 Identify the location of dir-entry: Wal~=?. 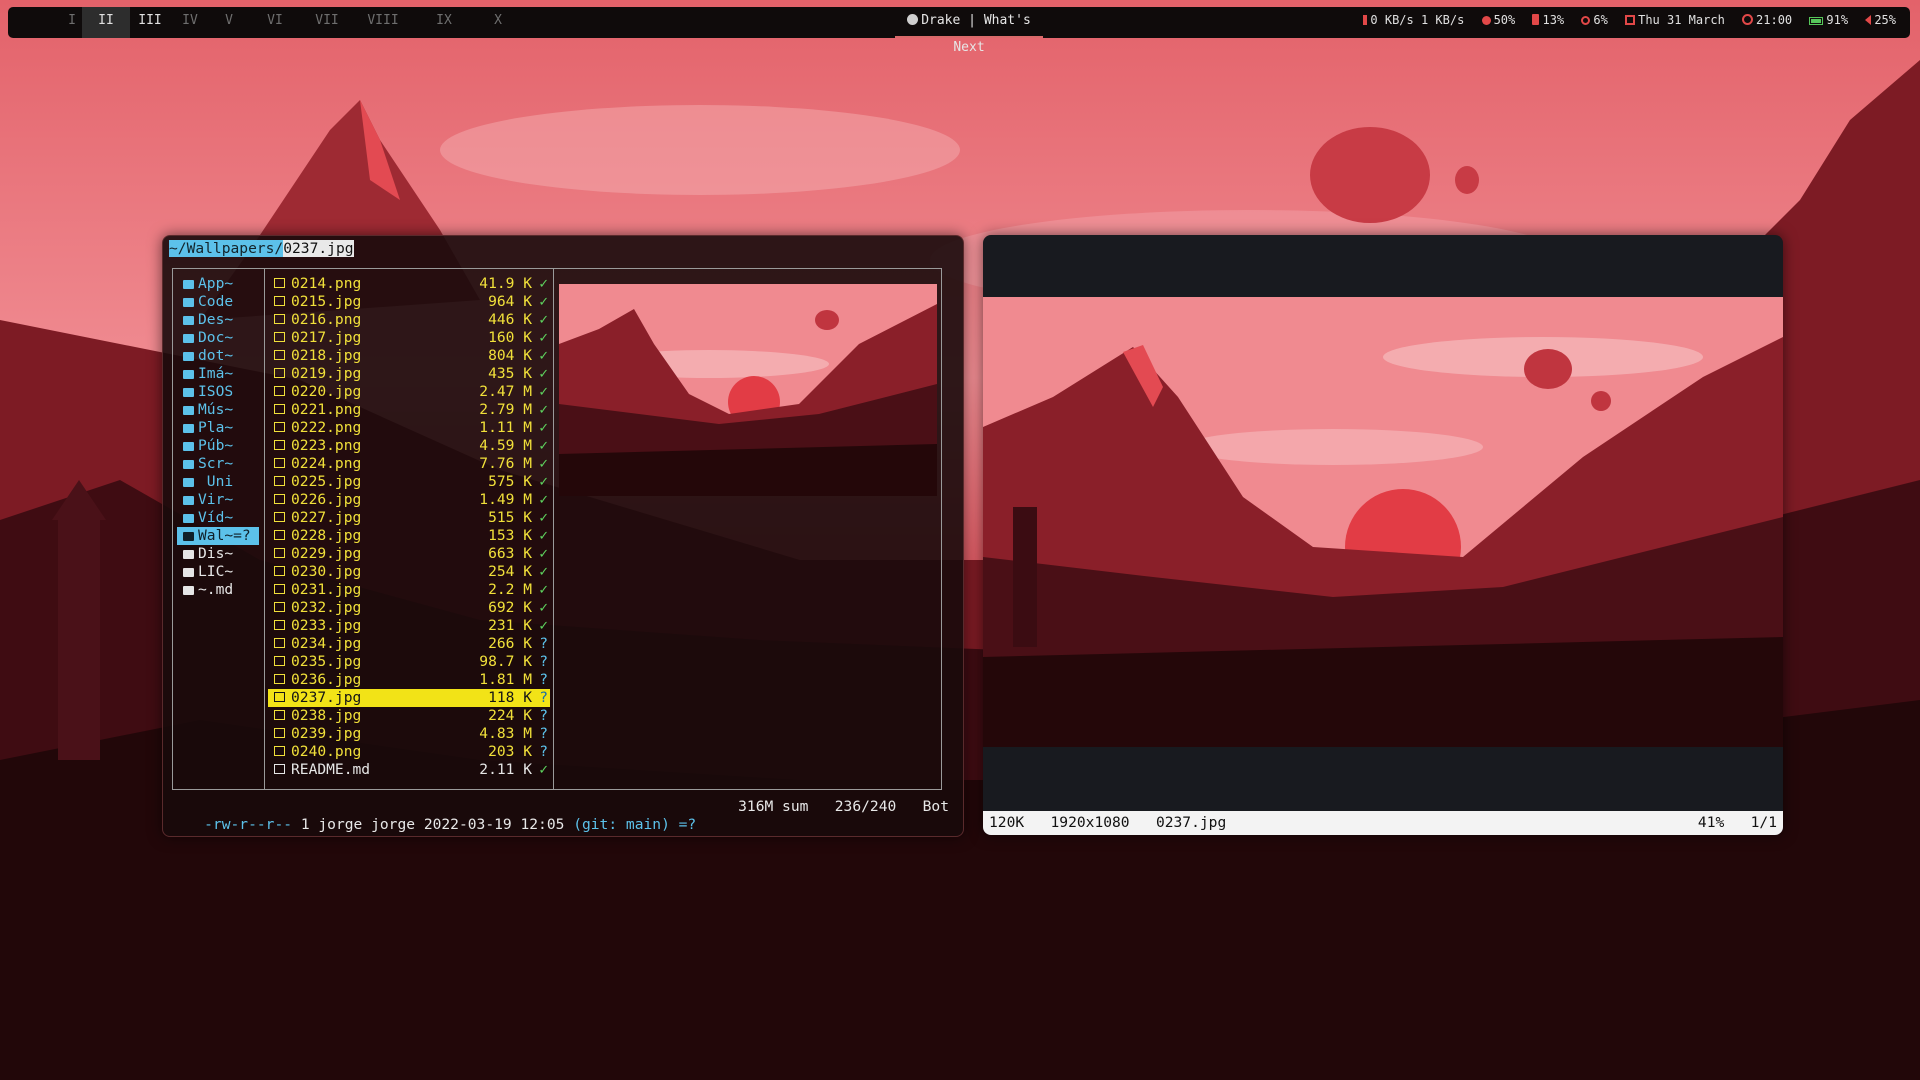
(218, 536).